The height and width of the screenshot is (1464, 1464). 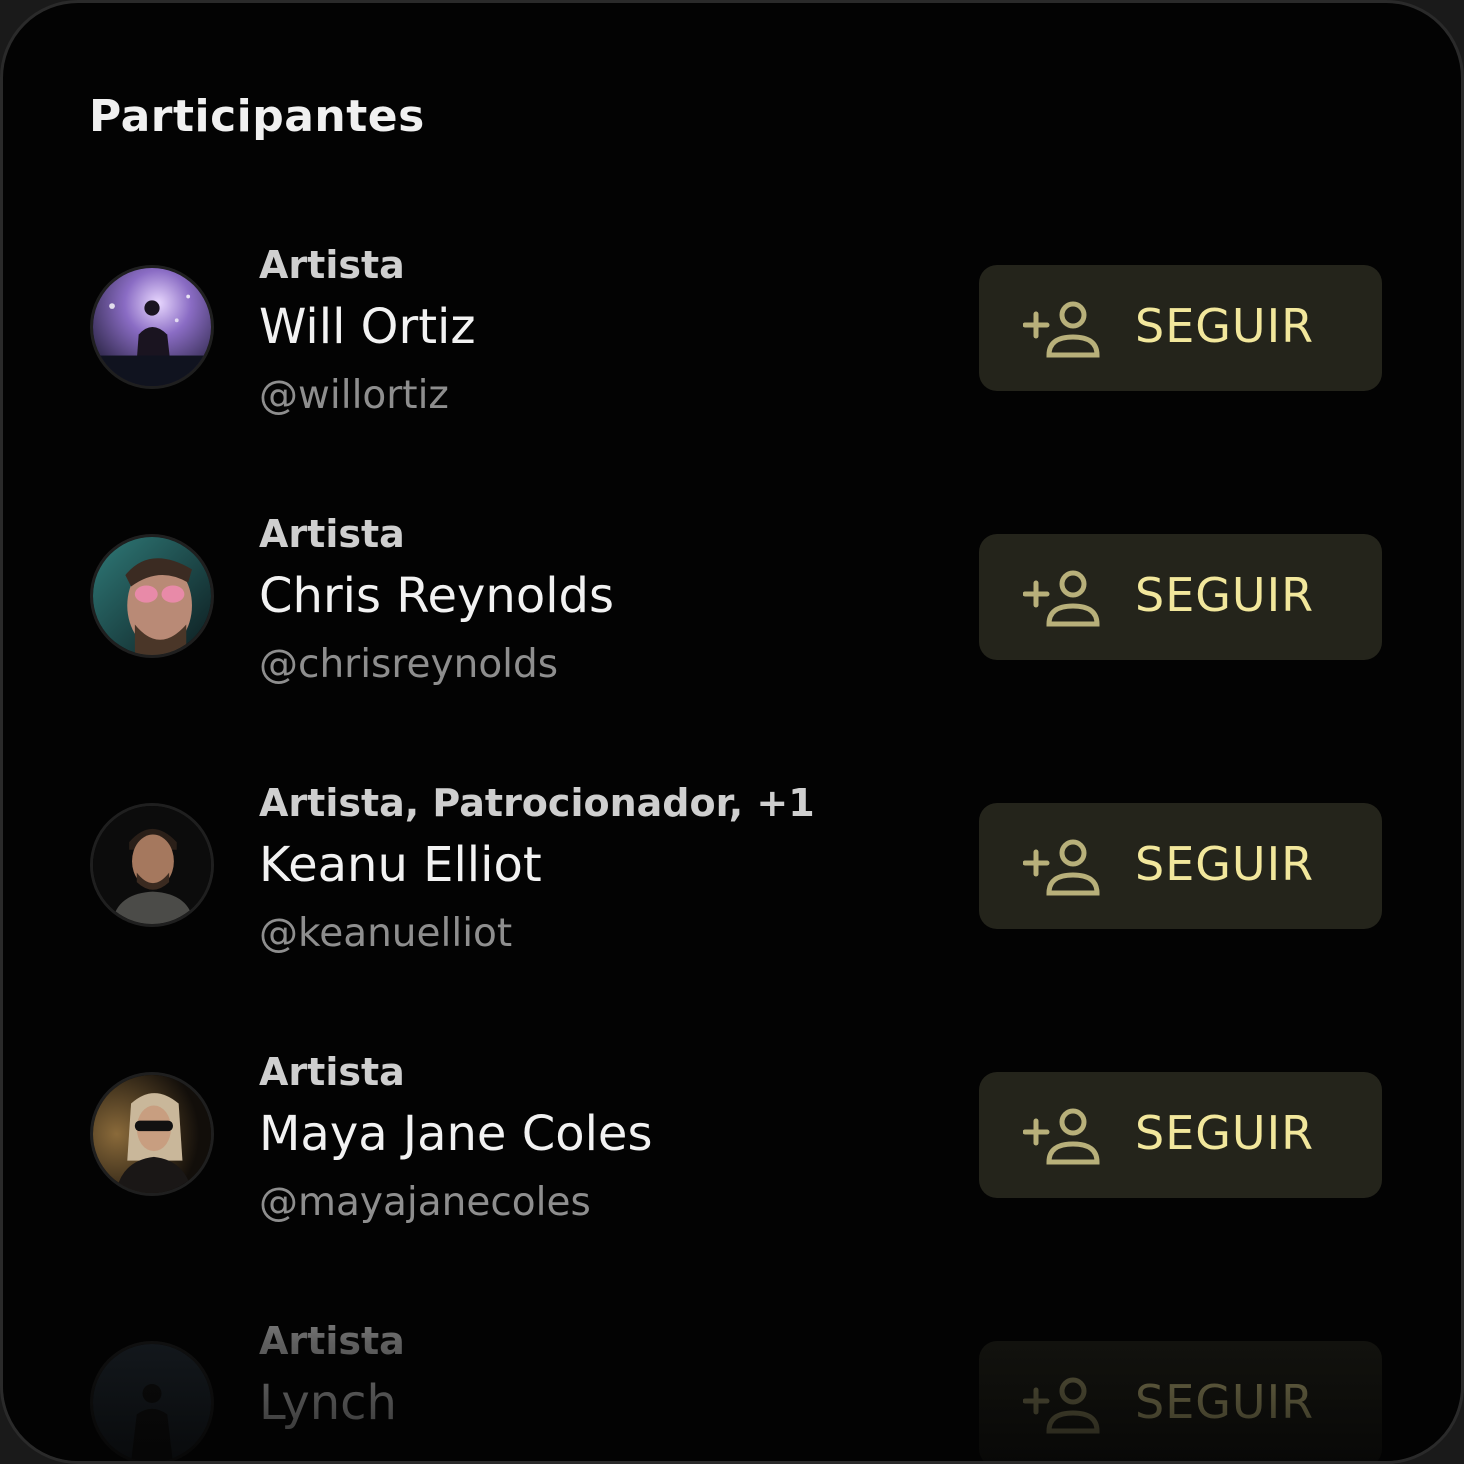 I want to click on page-title: Participantes, so click(x=257, y=116).